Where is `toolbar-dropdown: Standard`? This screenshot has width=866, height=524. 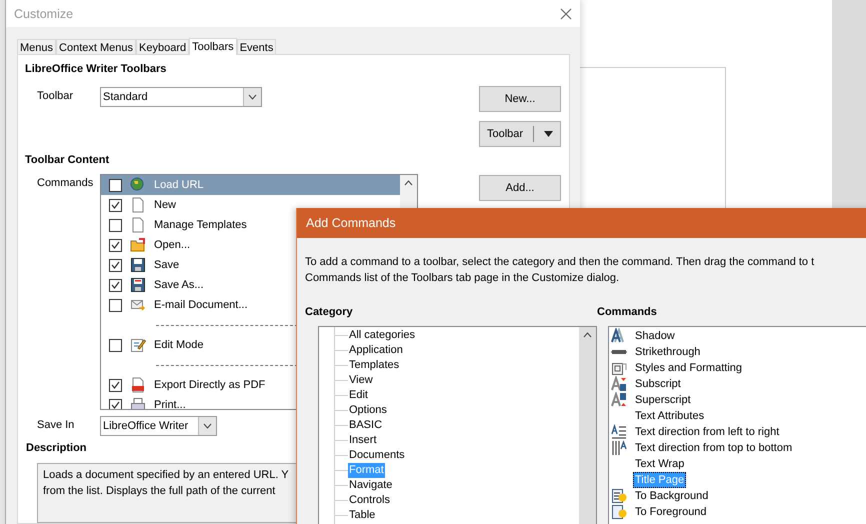 toolbar-dropdown: Standard is located at coordinates (181, 97).